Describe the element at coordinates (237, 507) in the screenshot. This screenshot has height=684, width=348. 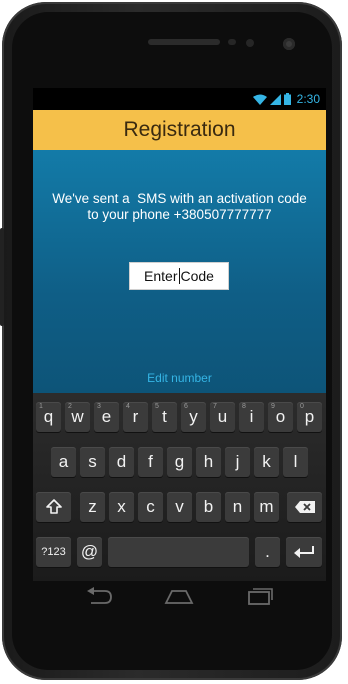
I see `key-n: n` at that location.